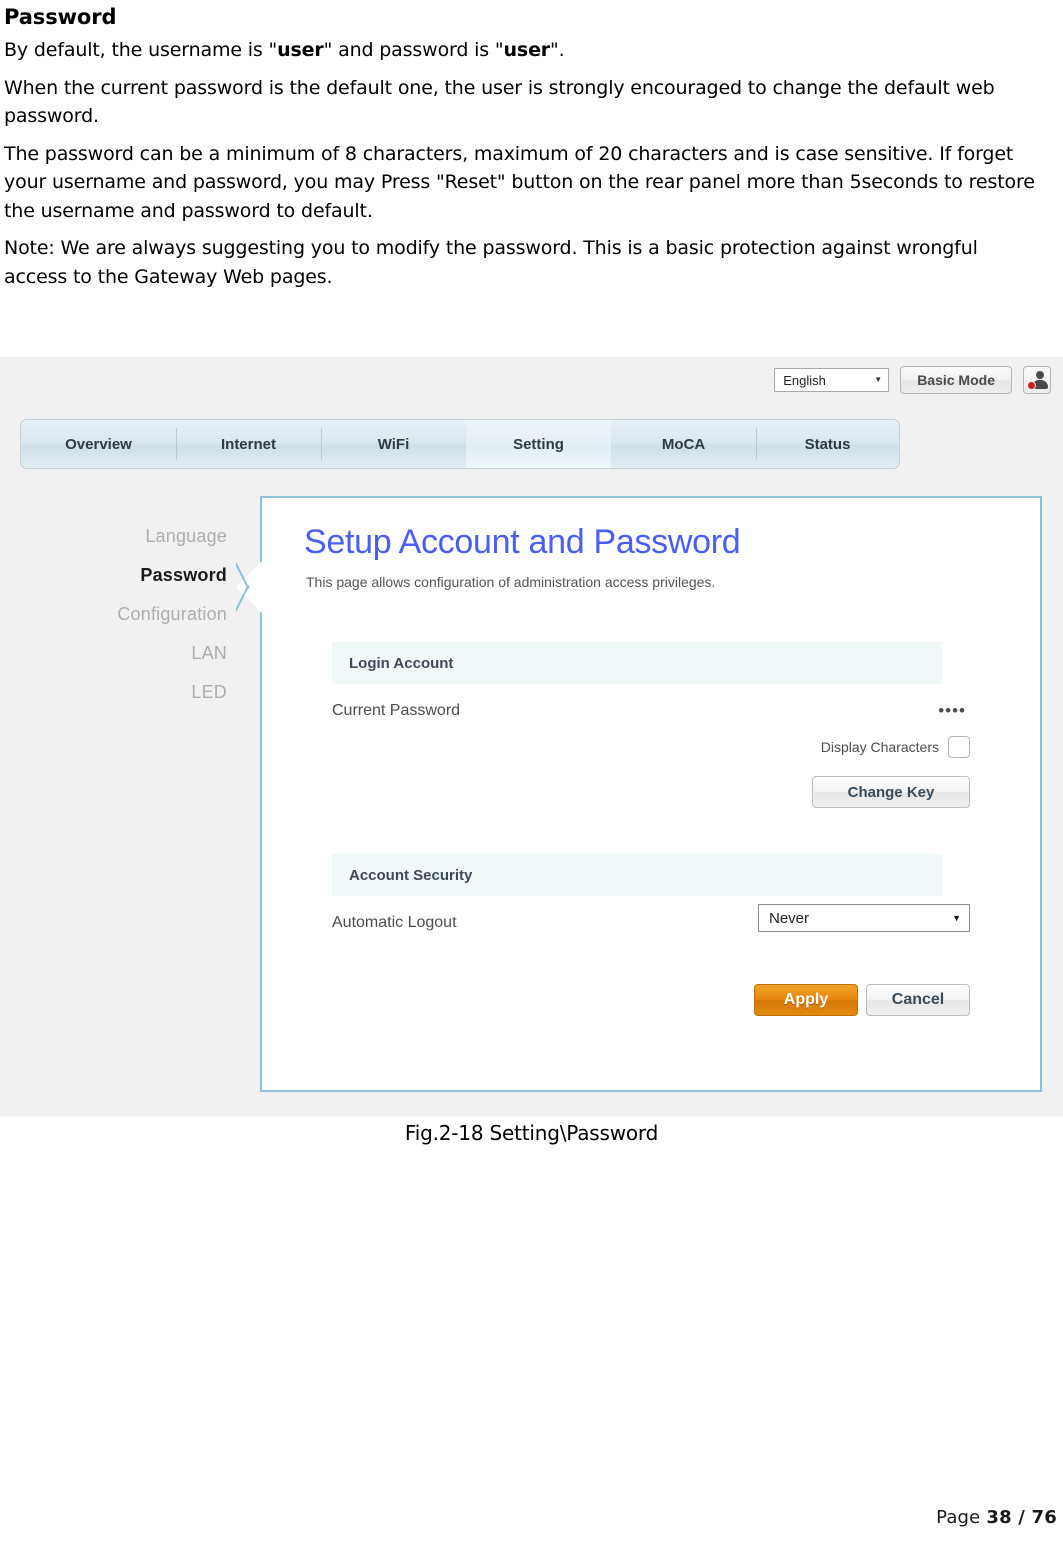 The height and width of the screenshot is (1542, 1063). Describe the element at coordinates (122, 692) in the screenshot. I see `sidebar-item-led: LED` at that location.